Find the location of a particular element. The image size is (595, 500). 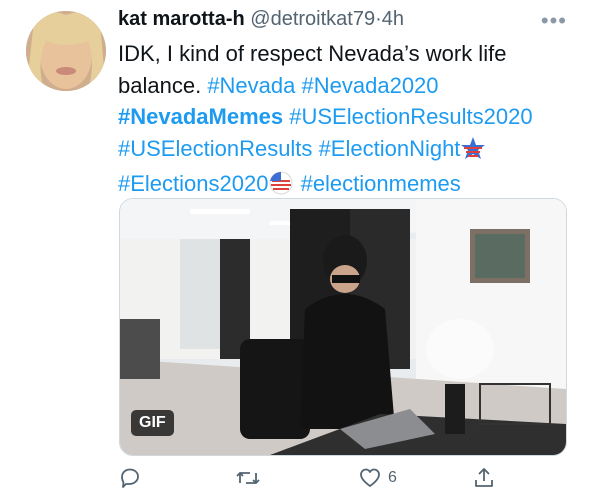

retweet-button is located at coordinates (248, 478).